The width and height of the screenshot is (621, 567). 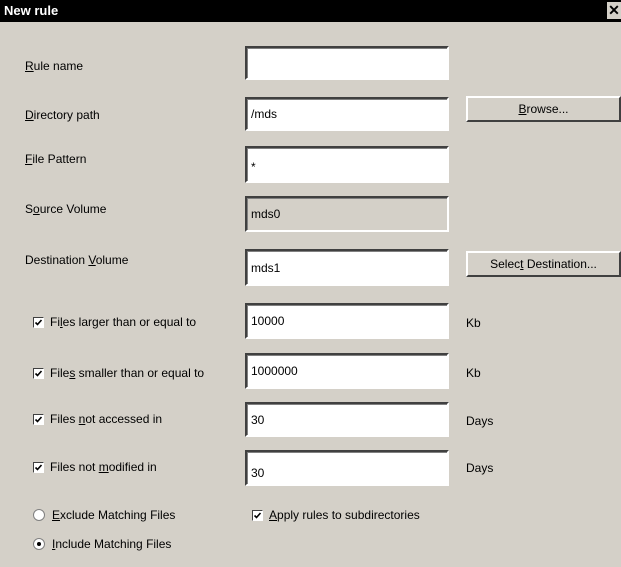 What do you see at coordinates (123, 322) in the screenshot?
I see `filter-larger-label: Files larger than or equal to` at bounding box center [123, 322].